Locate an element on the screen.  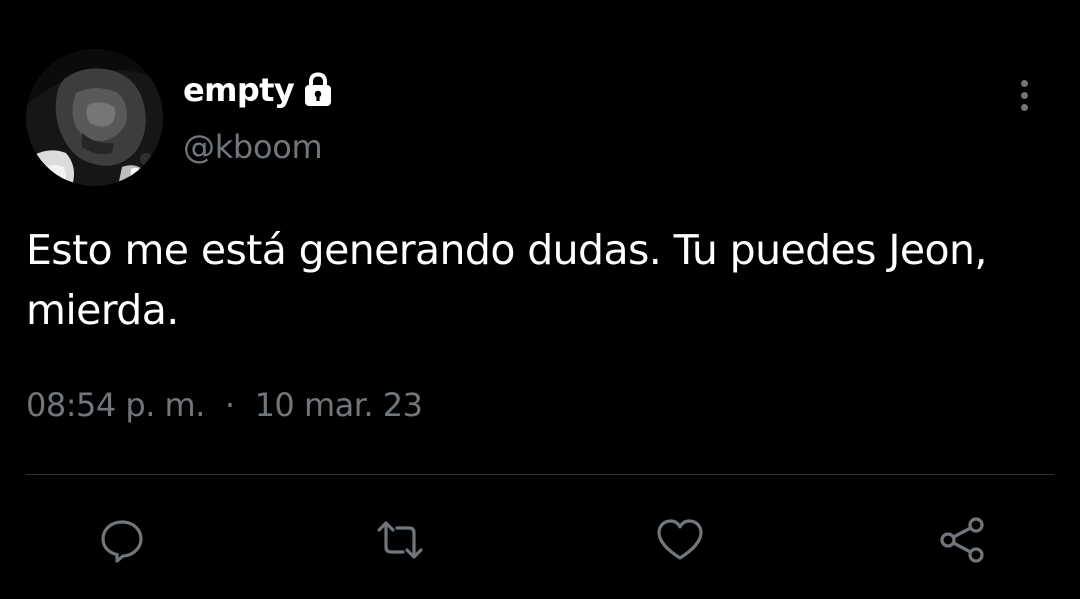
retweet-button is located at coordinates (400, 540).